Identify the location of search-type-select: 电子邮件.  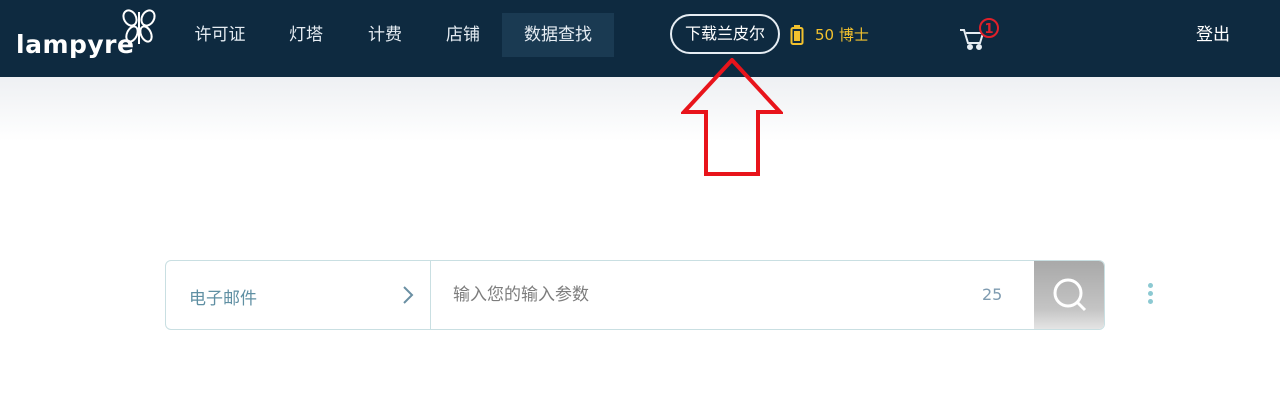
(298, 295).